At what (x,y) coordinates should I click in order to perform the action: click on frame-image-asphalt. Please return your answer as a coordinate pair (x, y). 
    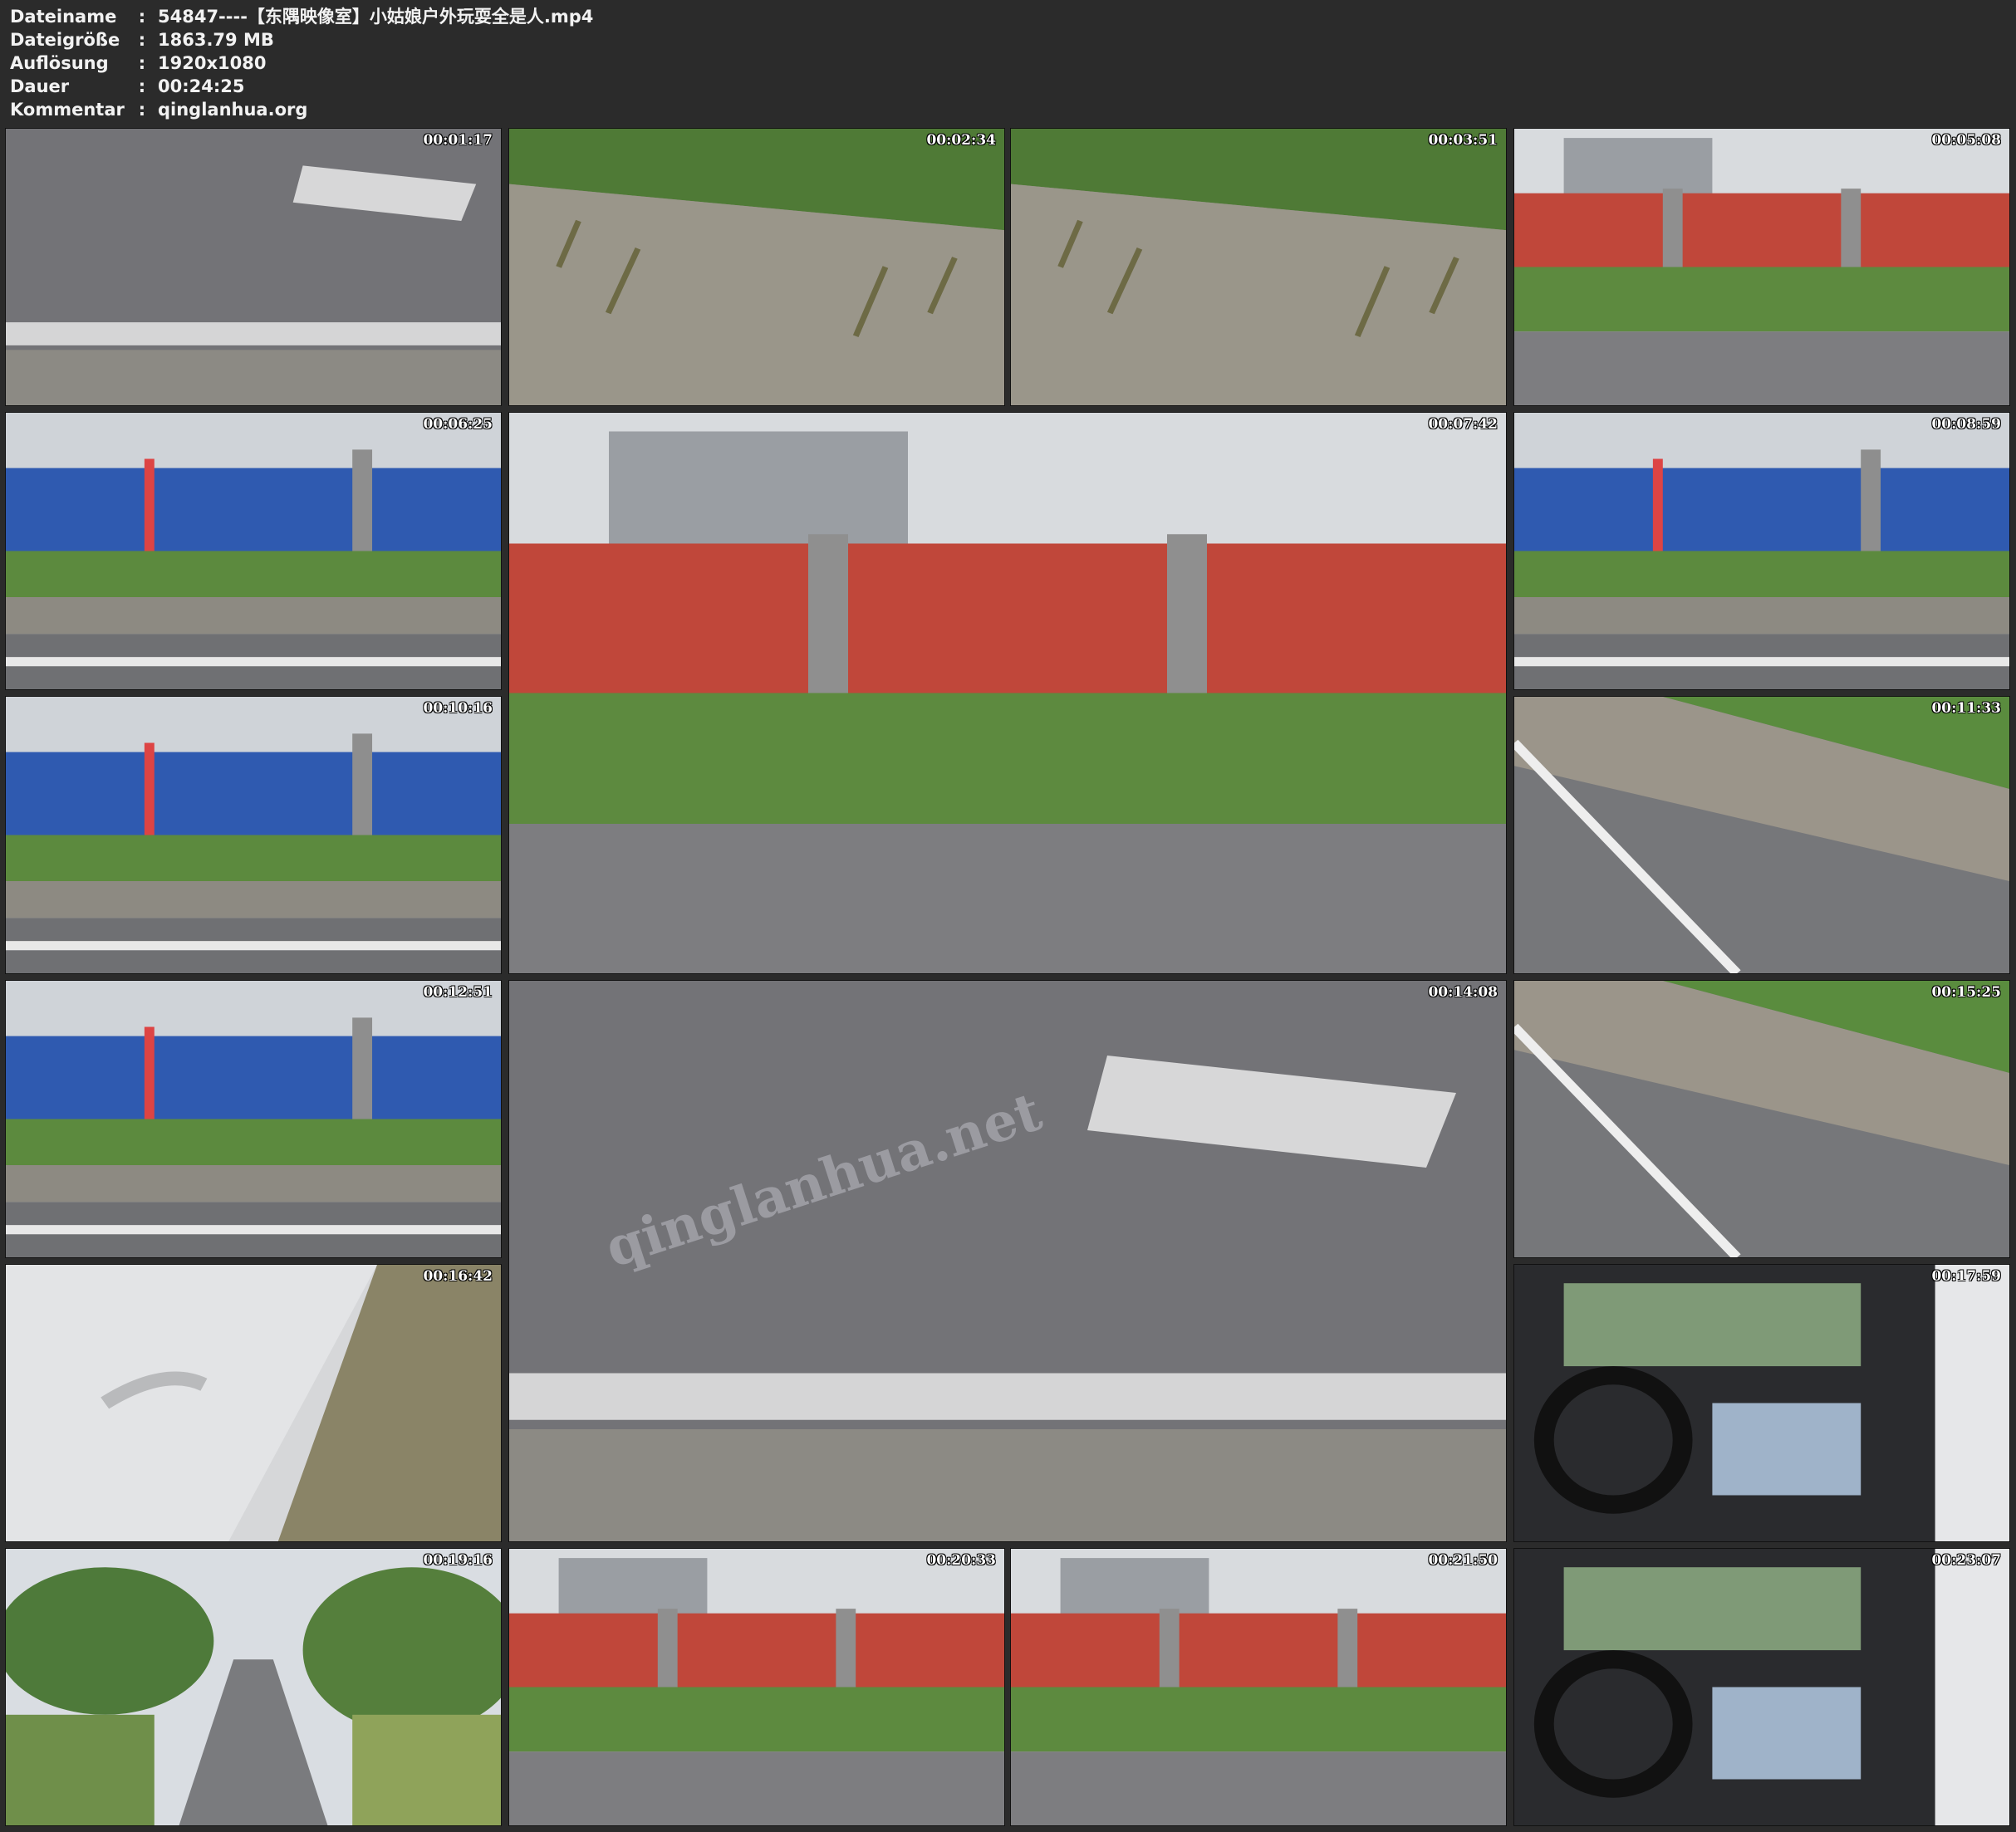
    Looking at the image, I should click on (254, 267).